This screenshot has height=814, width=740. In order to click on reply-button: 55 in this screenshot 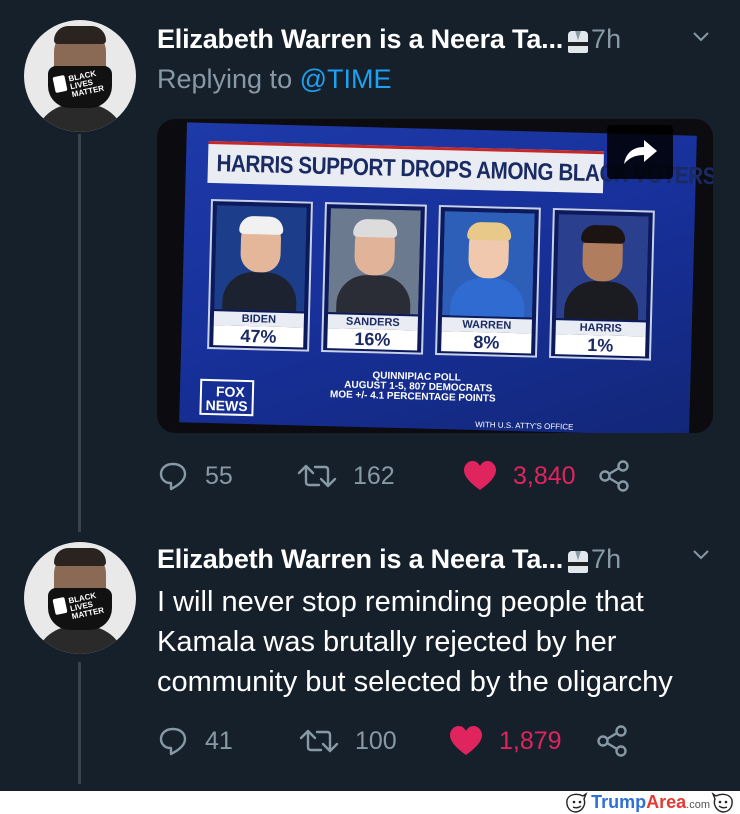, I will do `click(227, 476)`.